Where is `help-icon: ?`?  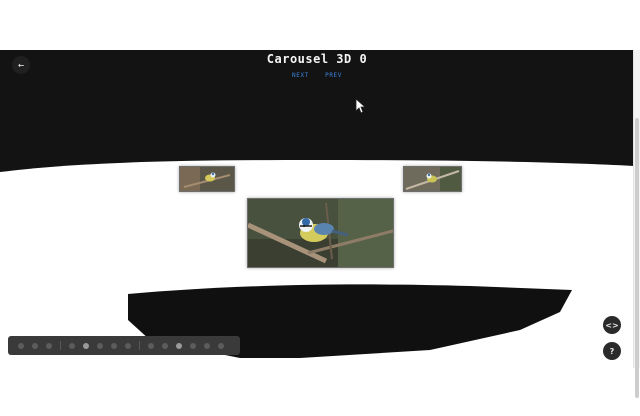
help-icon: ? is located at coordinates (612, 351).